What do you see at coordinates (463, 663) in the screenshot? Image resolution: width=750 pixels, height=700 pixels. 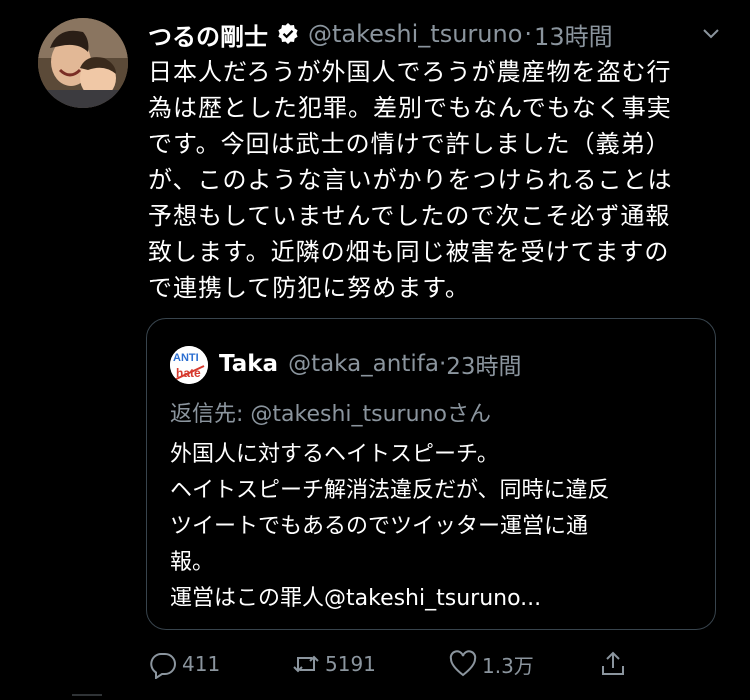 I see `like-icon` at bounding box center [463, 663].